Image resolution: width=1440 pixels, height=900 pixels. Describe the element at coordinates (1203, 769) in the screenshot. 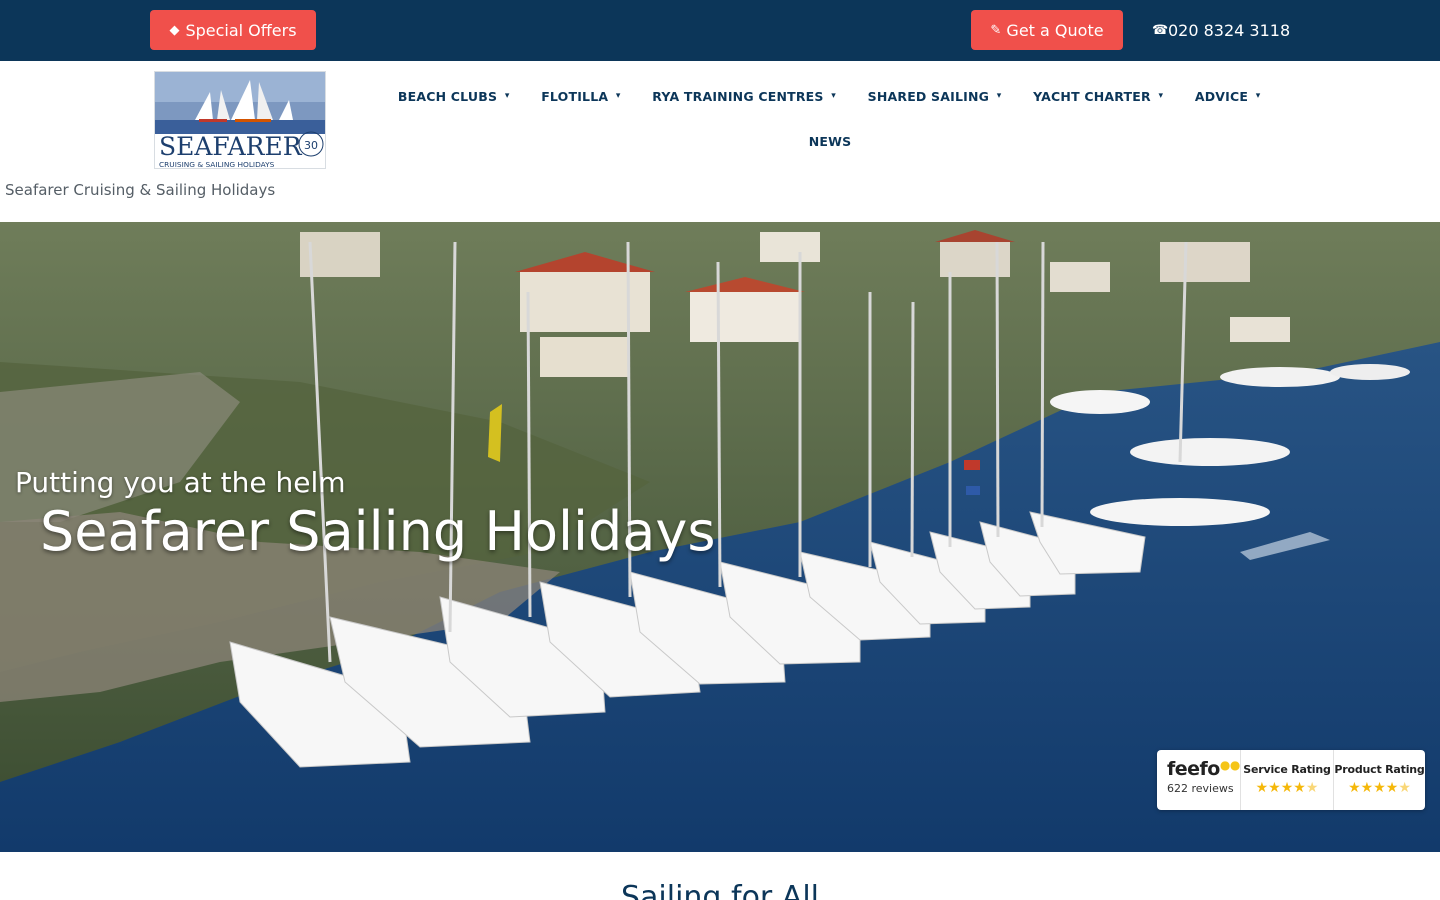

I see `feefo-logo: feefo●●` at that location.